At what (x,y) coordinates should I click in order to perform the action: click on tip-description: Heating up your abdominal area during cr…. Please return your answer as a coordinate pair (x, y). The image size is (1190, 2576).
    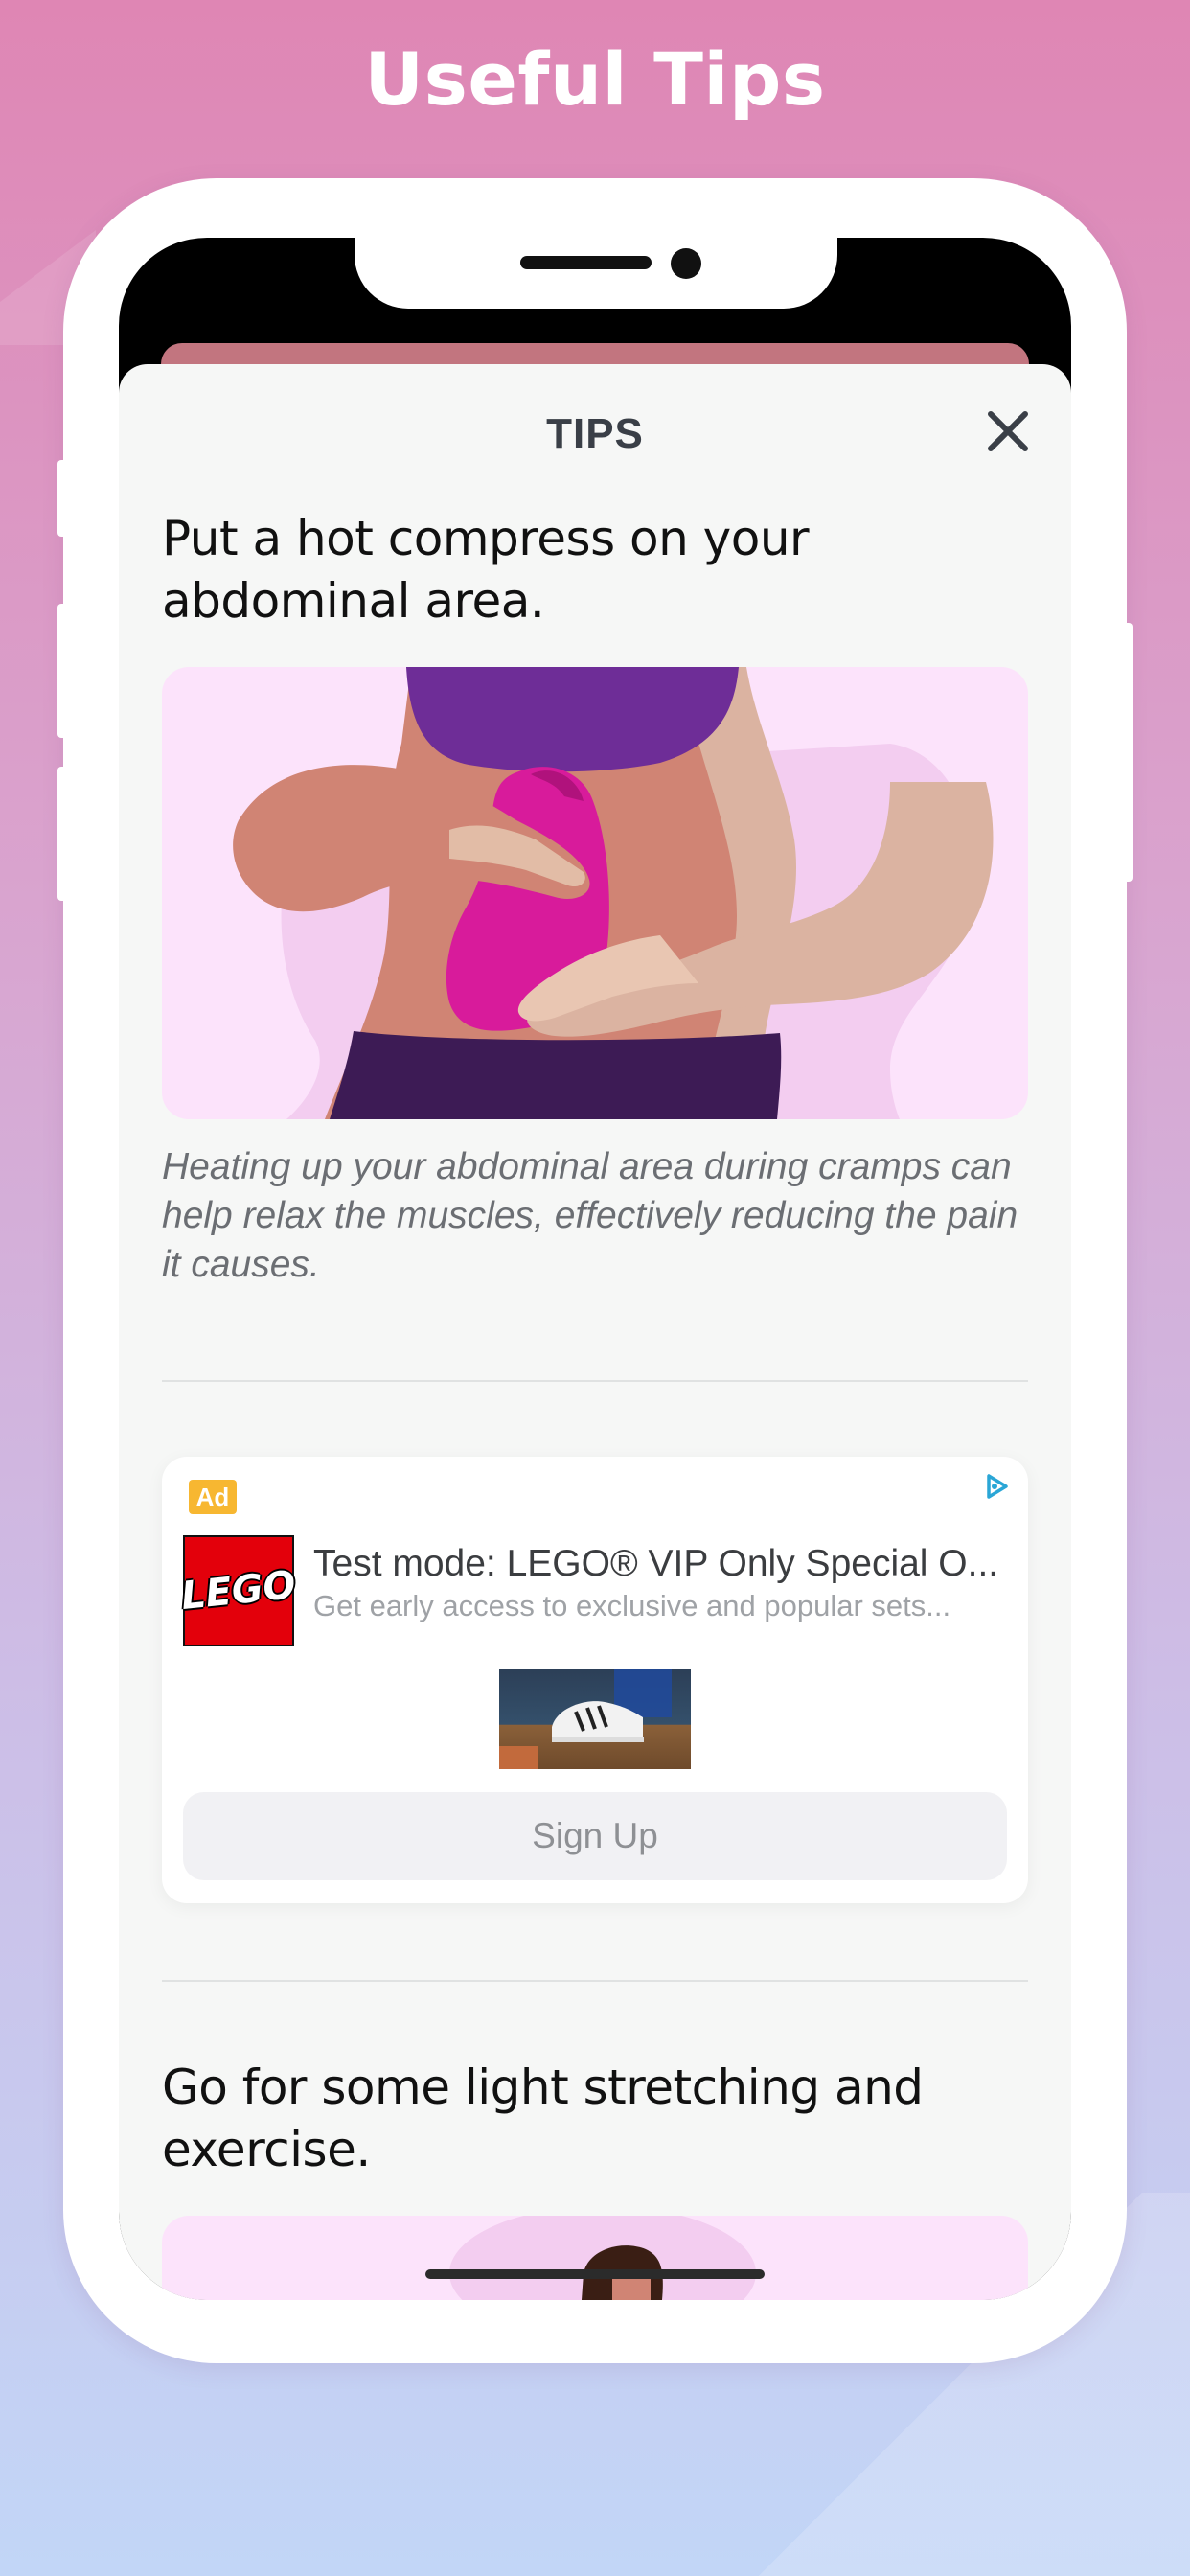
    Looking at the image, I should click on (590, 1215).